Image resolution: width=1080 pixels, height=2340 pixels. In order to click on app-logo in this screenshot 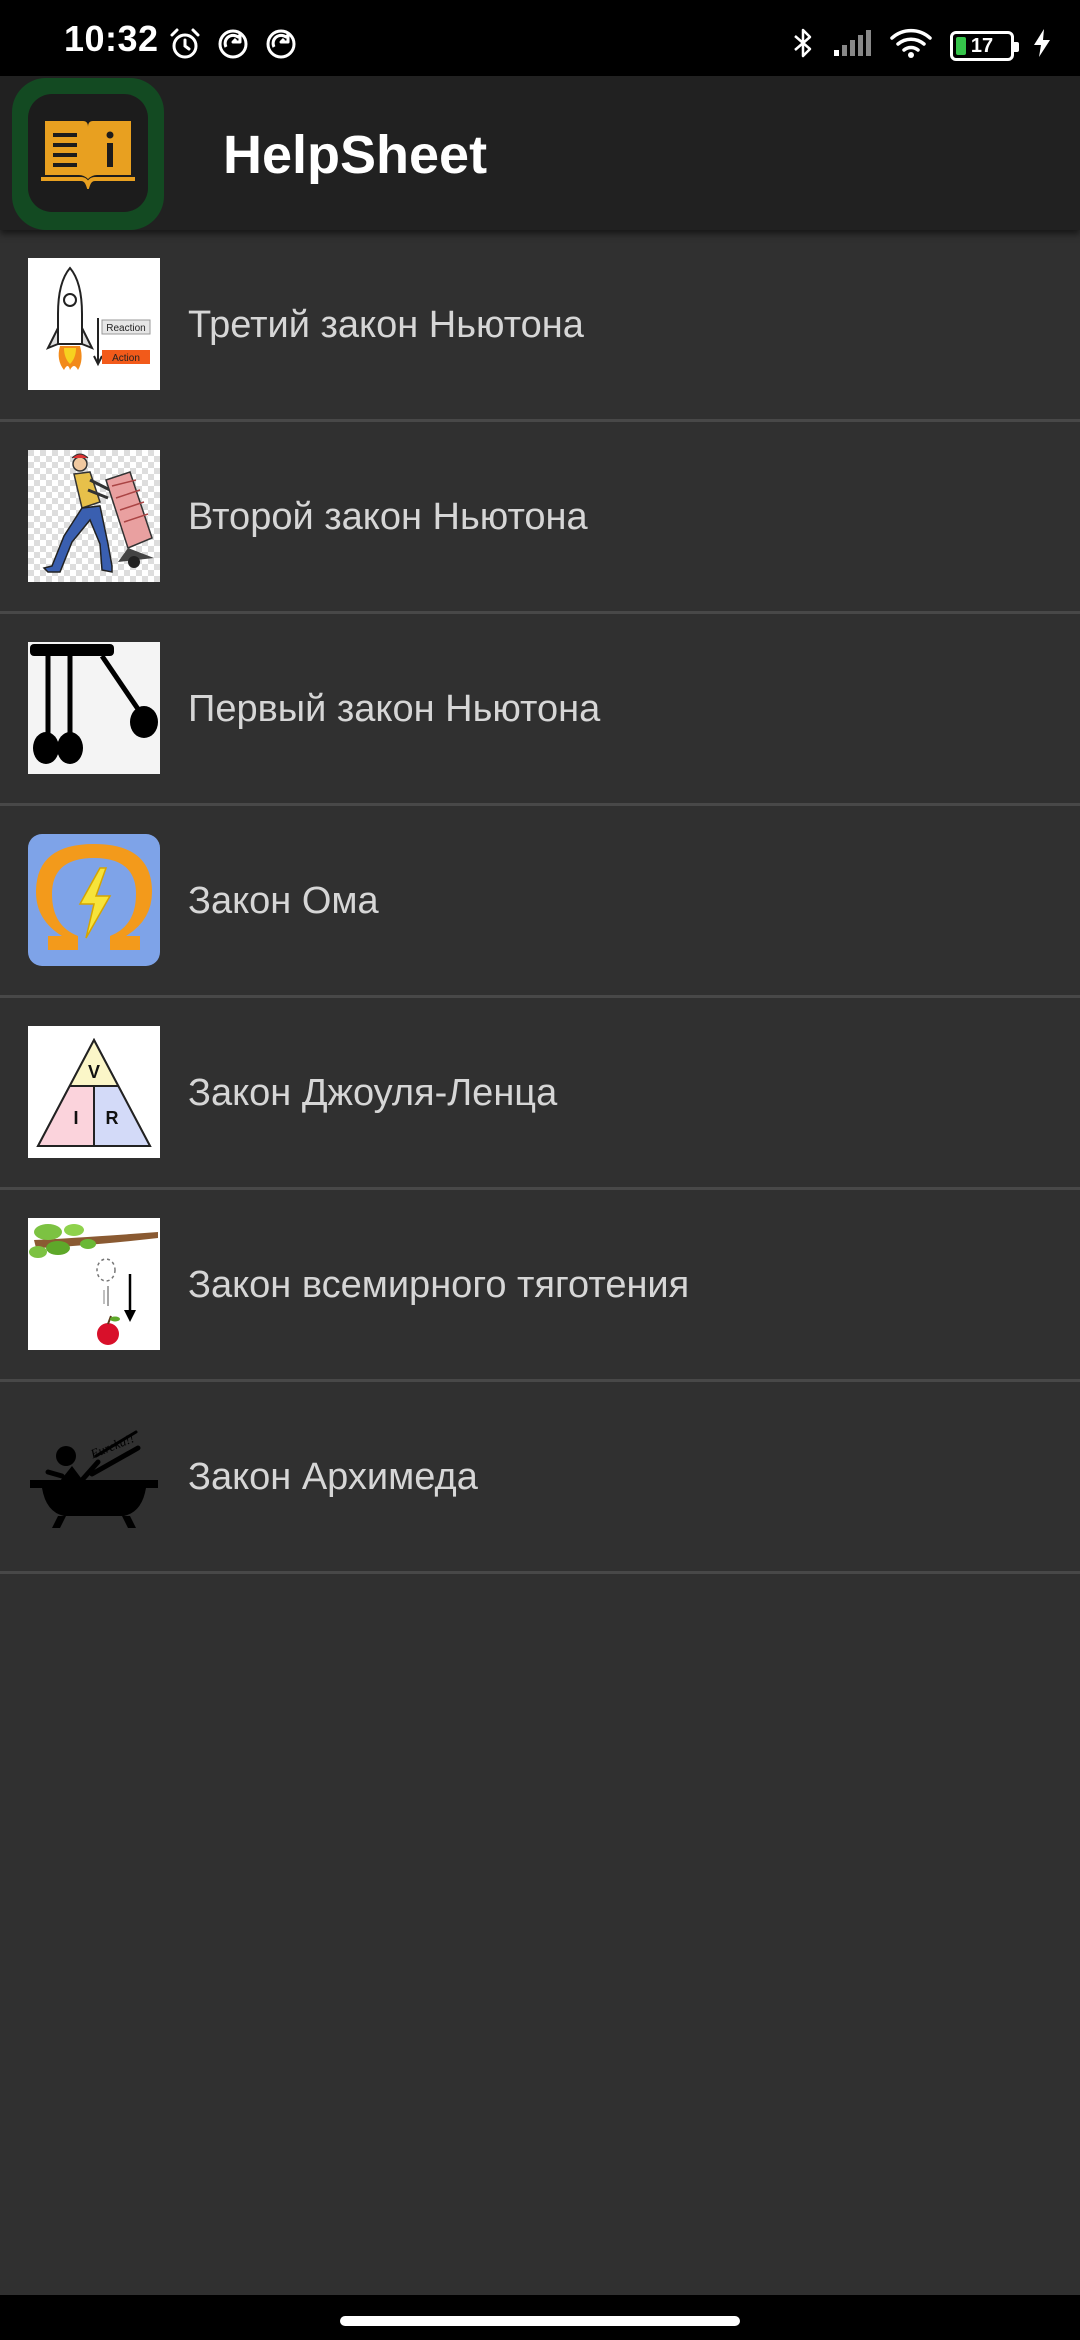, I will do `click(88, 154)`.